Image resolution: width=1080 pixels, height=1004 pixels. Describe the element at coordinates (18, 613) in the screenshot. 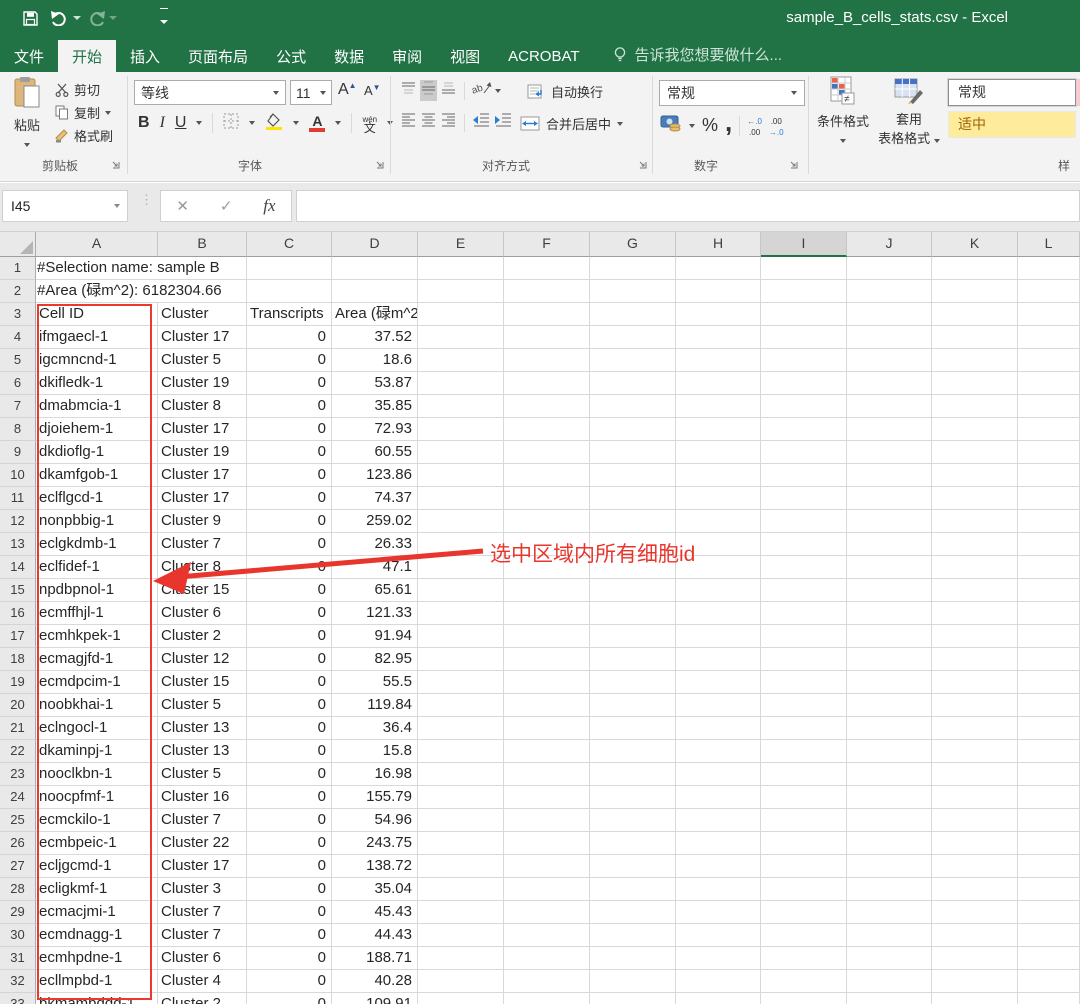

I see `row-header-16: 16` at that location.